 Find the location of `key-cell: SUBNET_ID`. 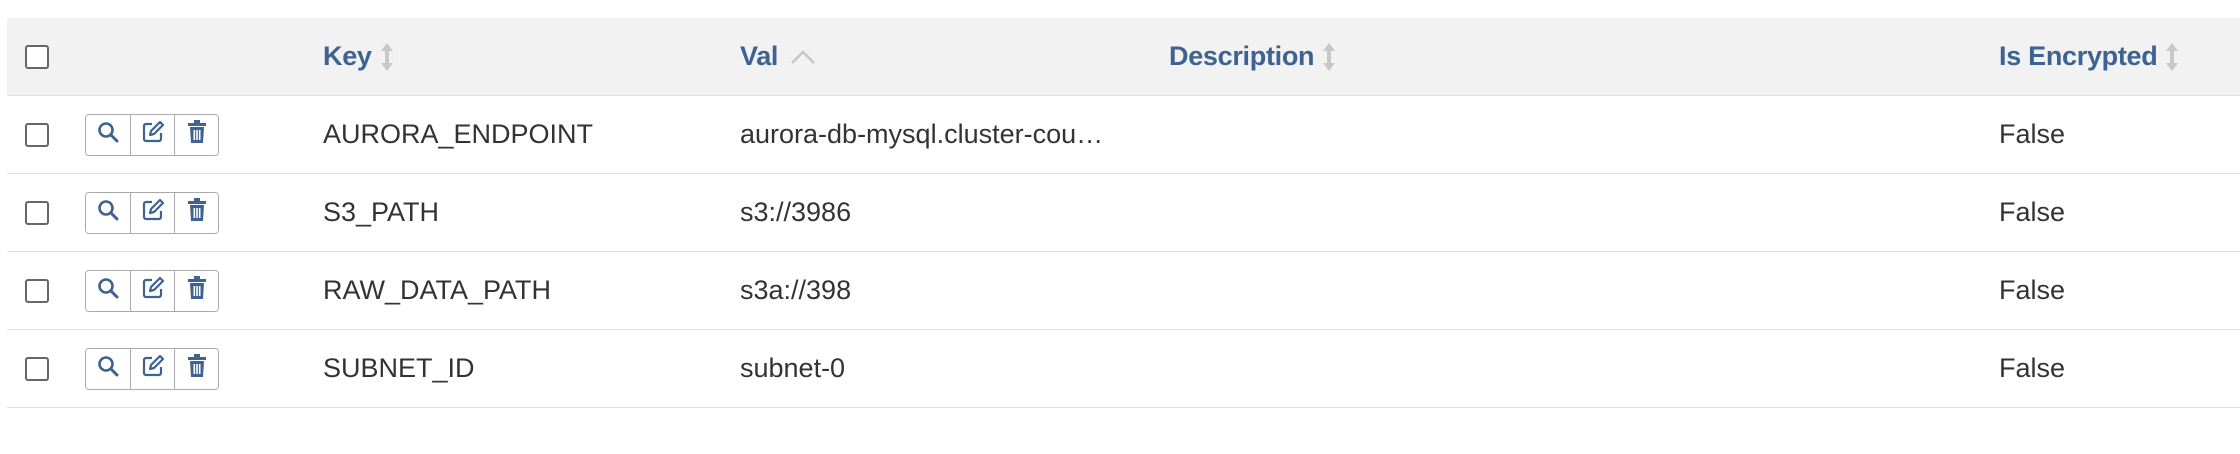

key-cell: SUBNET_ID is located at coordinates (399, 368).